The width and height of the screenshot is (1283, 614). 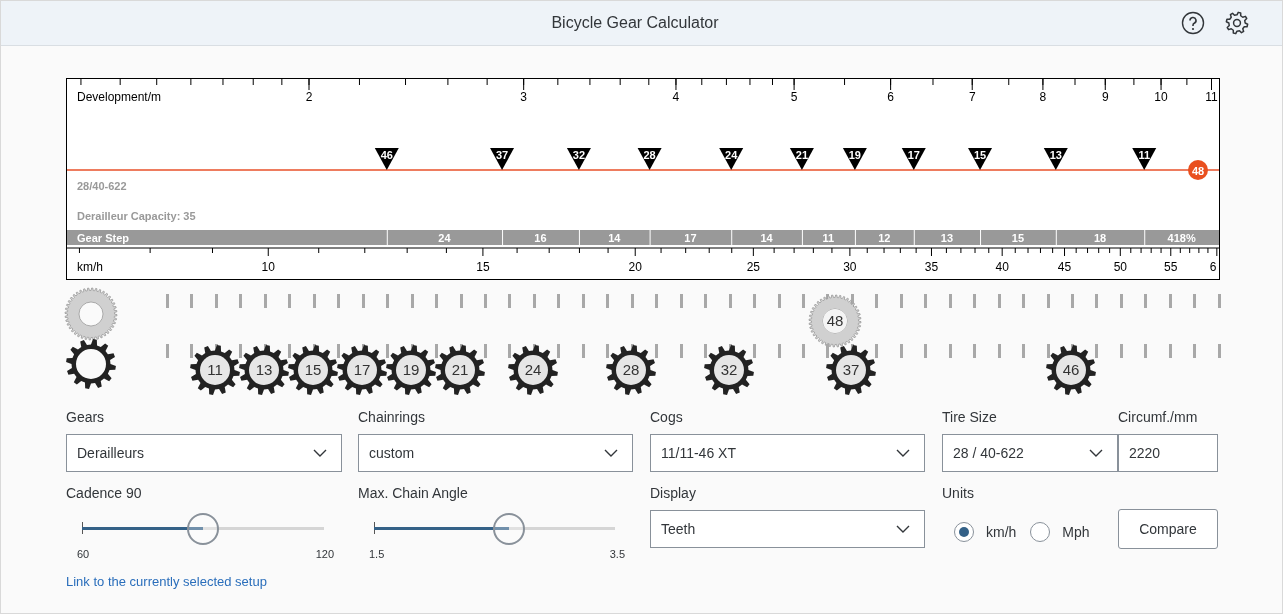 I want to click on select-field: Derailleurs, so click(x=204, y=453).